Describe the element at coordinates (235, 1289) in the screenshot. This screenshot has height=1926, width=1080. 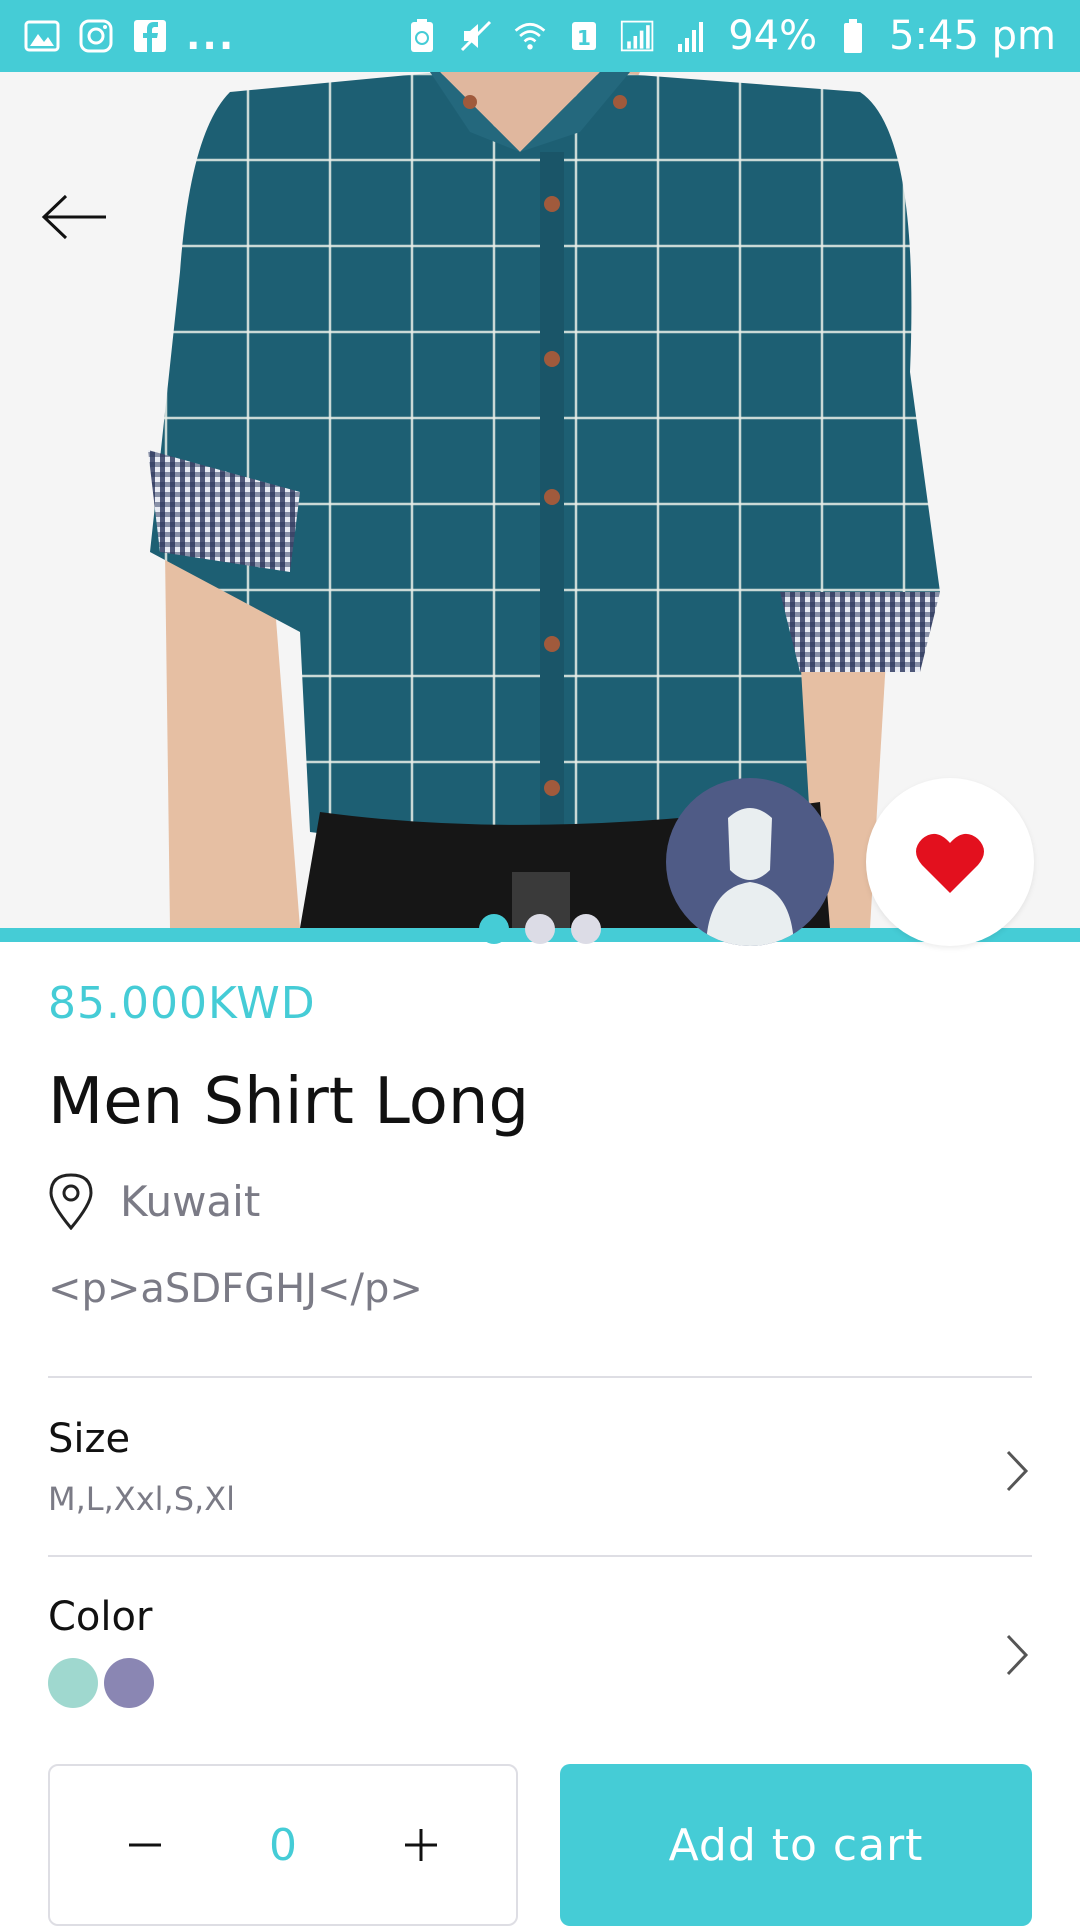
I see `product-description: <p>aSDFGHJ</p>` at that location.